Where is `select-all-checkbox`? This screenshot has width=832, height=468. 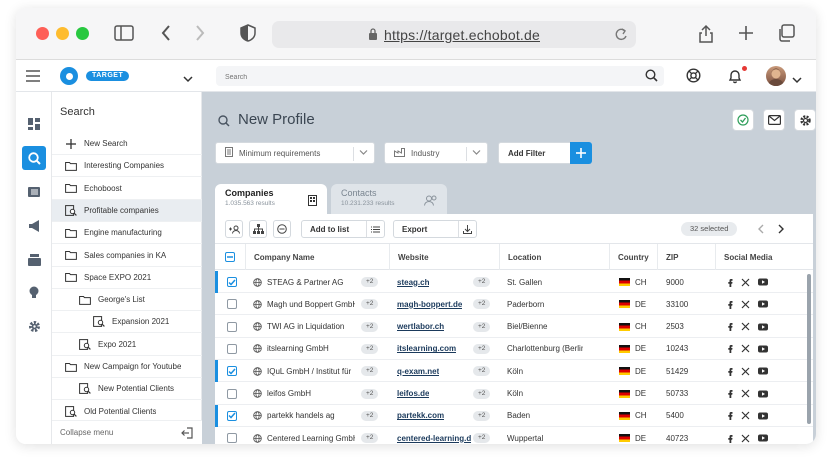
select-all-checkbox is located at coordinates (230, 257).